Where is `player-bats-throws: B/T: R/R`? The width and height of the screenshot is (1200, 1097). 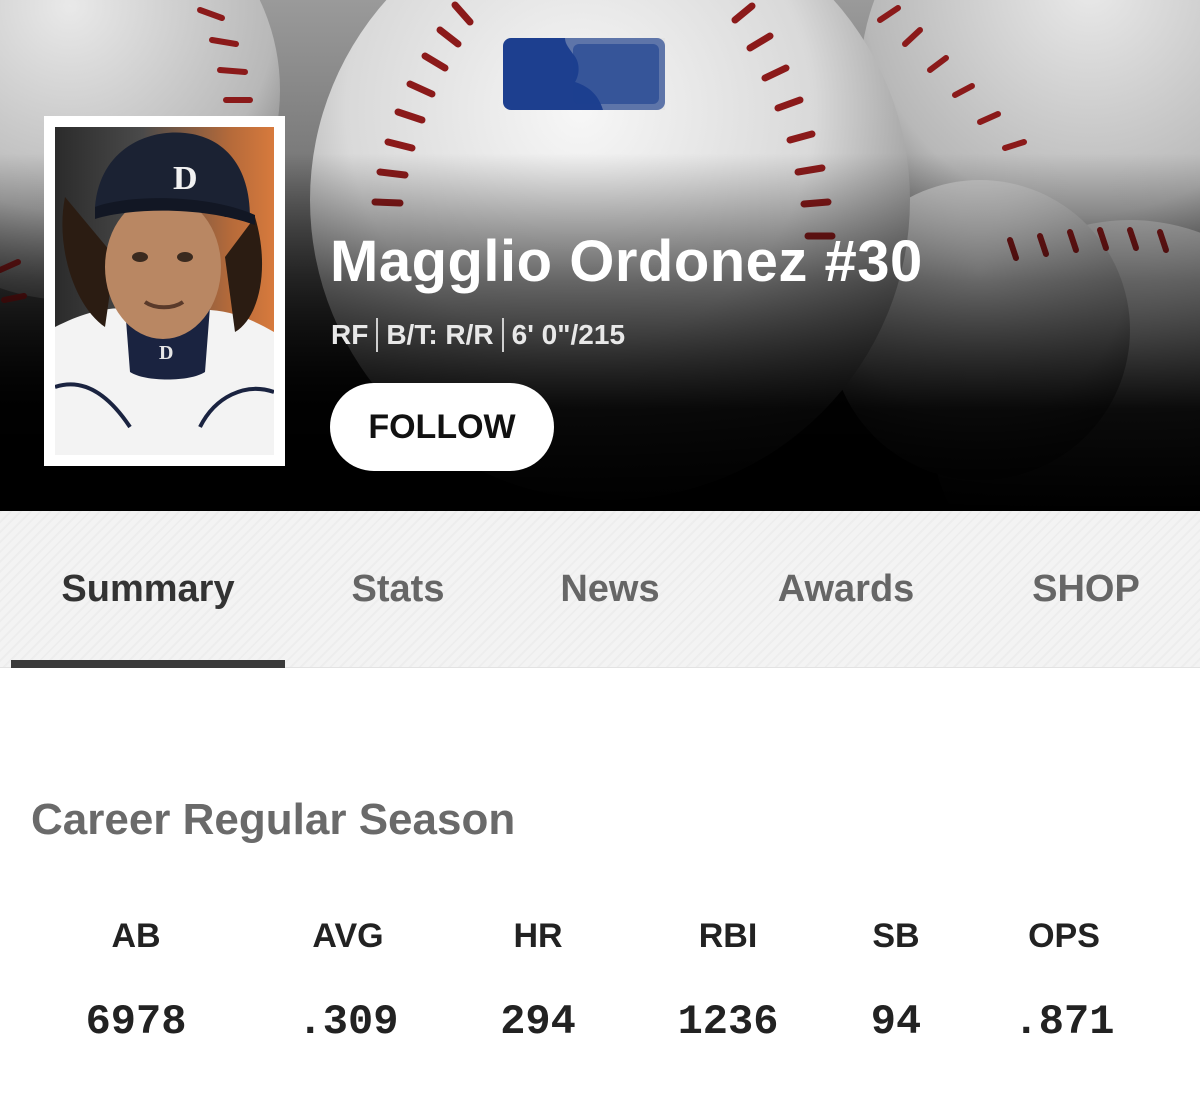 player-bats-throws: B/T: R/R is located at coordinates (440, 334).